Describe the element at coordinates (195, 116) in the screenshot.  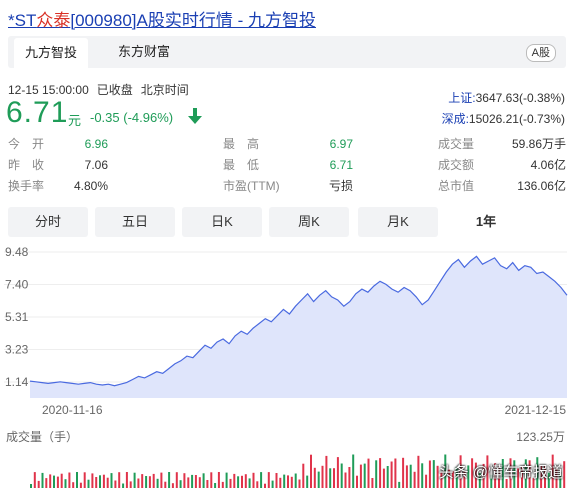
I see `down-arrow-icon` at that location.